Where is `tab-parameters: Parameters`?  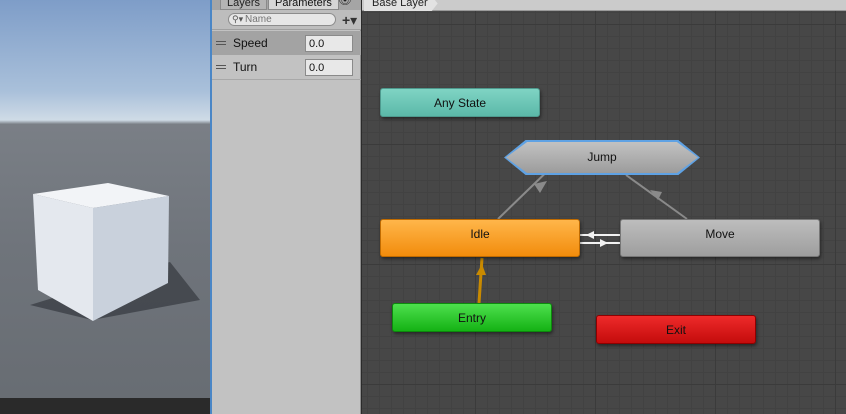
tab-parameters: Parameters is located at coordinates (303, 5).